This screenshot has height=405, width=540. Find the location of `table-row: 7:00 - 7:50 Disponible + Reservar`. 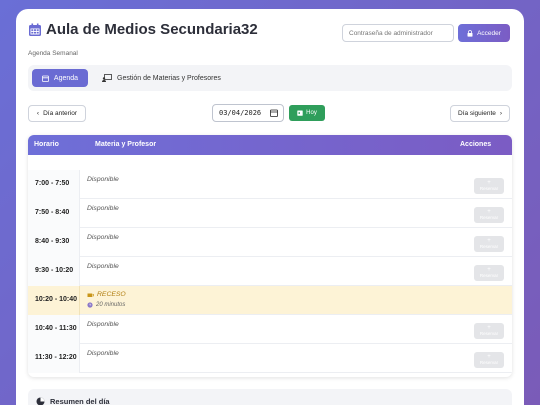

table-row: 7:00 - 7:50 Disponible + Reservar is located at coordinates (270, 184).